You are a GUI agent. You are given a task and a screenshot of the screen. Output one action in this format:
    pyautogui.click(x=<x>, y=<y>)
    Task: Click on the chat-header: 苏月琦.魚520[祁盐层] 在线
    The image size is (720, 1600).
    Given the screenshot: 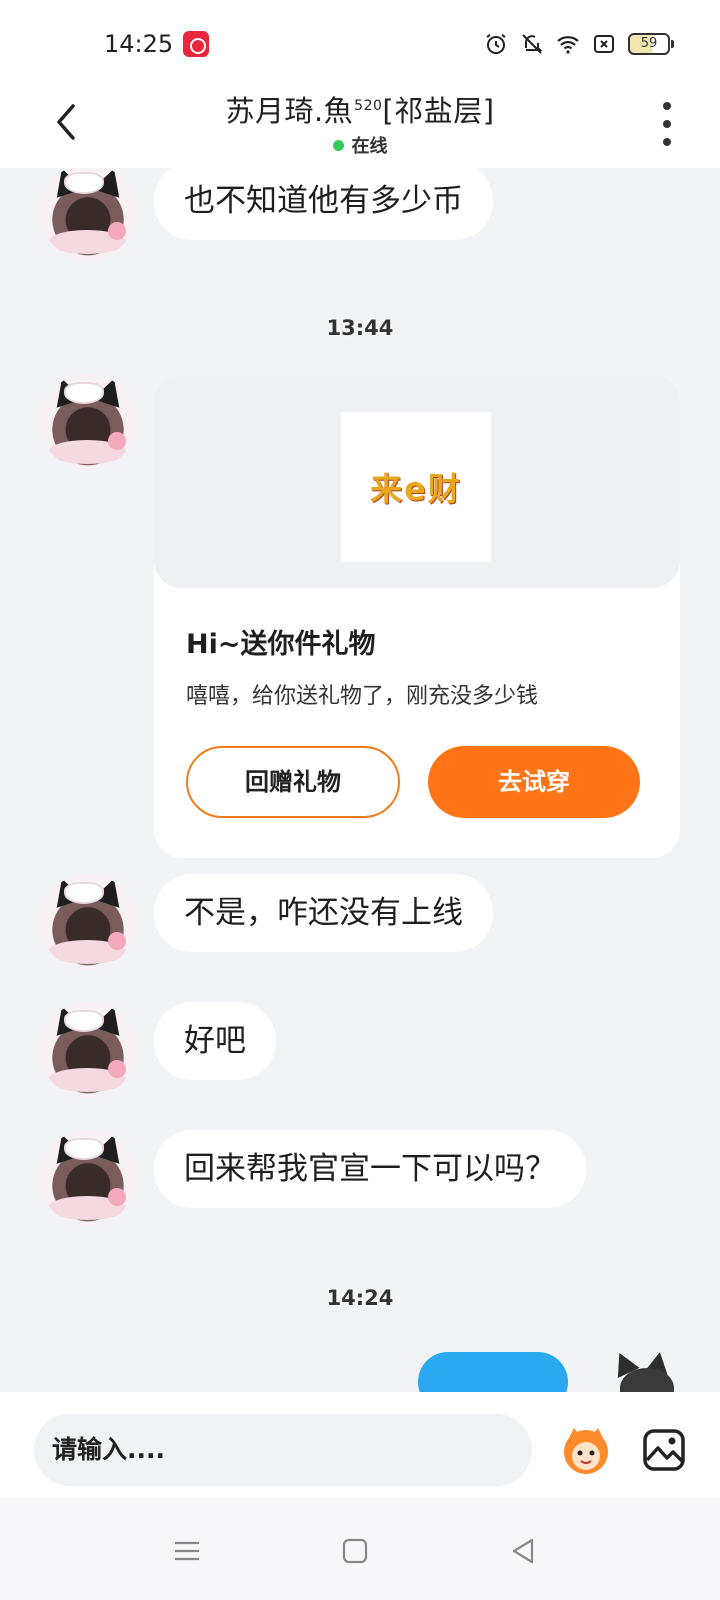 What is the action you would take?
    pyautogui.click(x=360, y=124)
    